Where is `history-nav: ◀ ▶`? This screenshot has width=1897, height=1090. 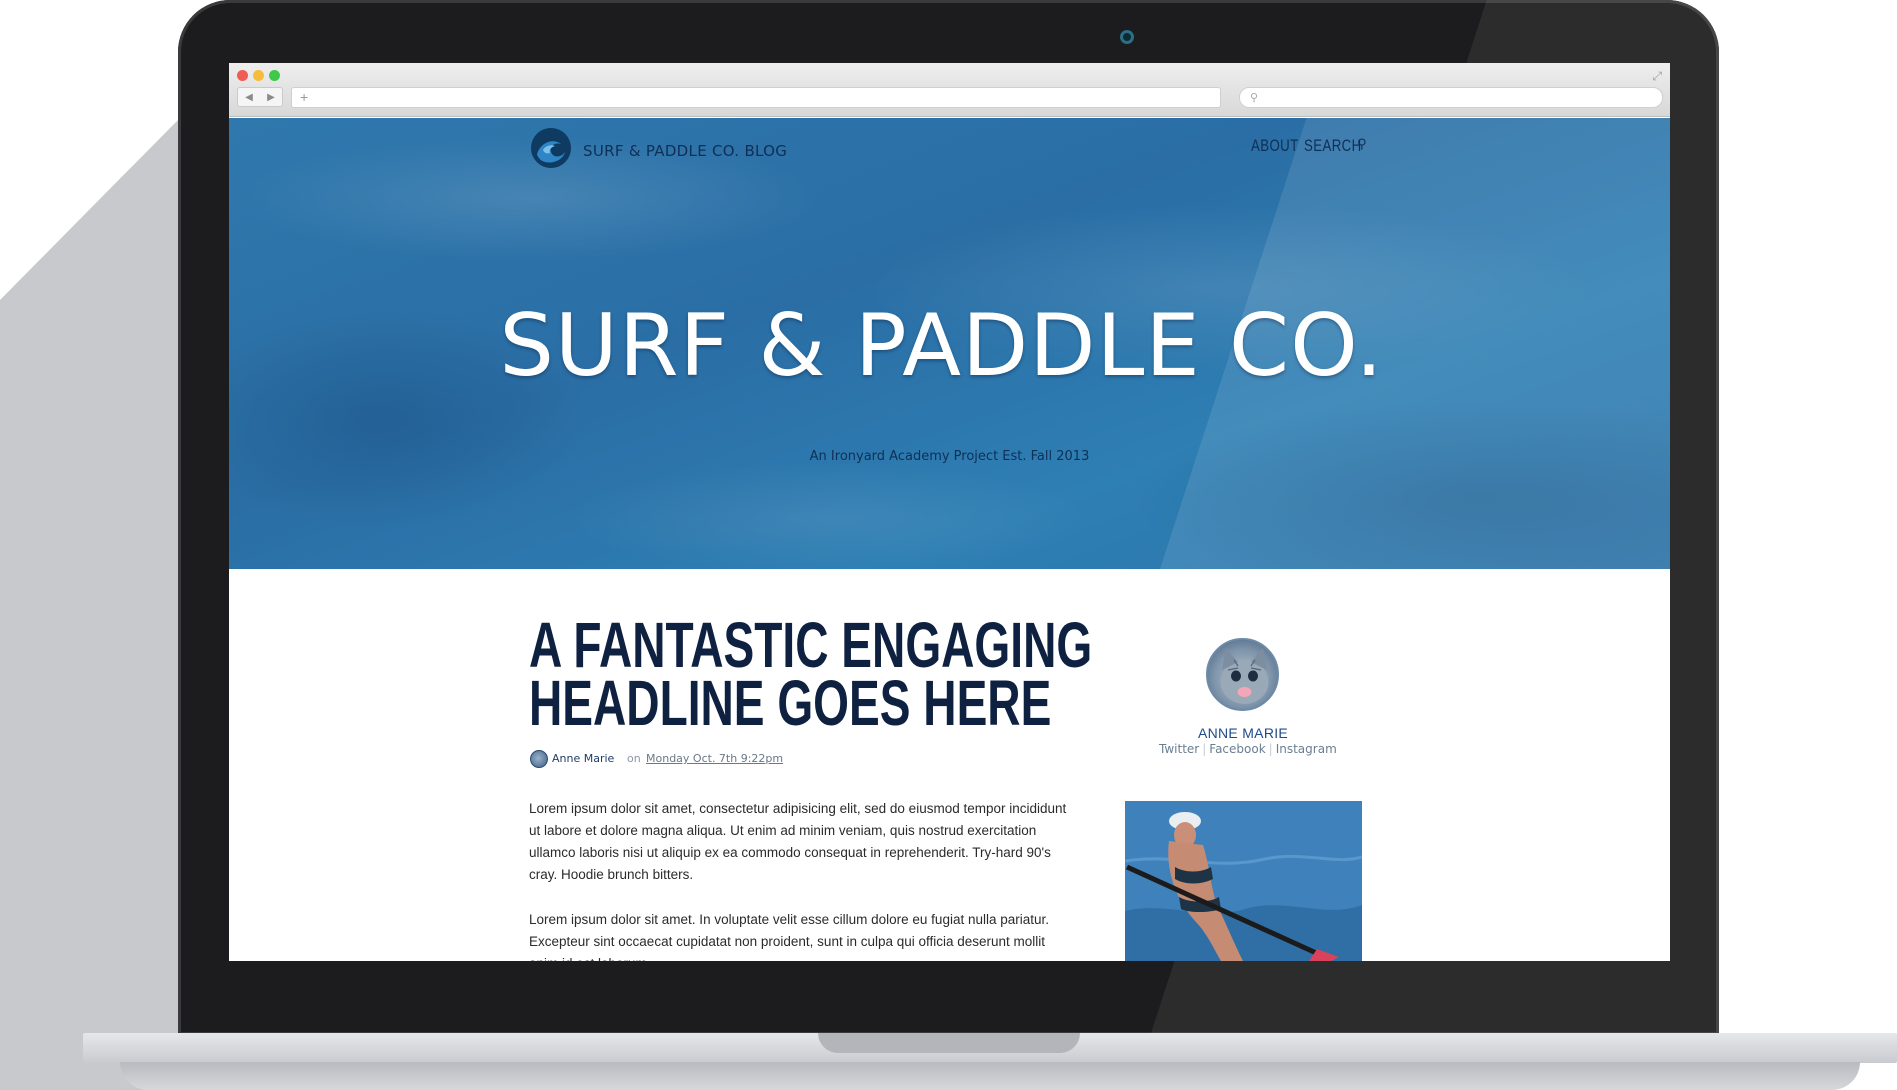 history-nav: ◀ ▶ is located at coordinates (260, 97).